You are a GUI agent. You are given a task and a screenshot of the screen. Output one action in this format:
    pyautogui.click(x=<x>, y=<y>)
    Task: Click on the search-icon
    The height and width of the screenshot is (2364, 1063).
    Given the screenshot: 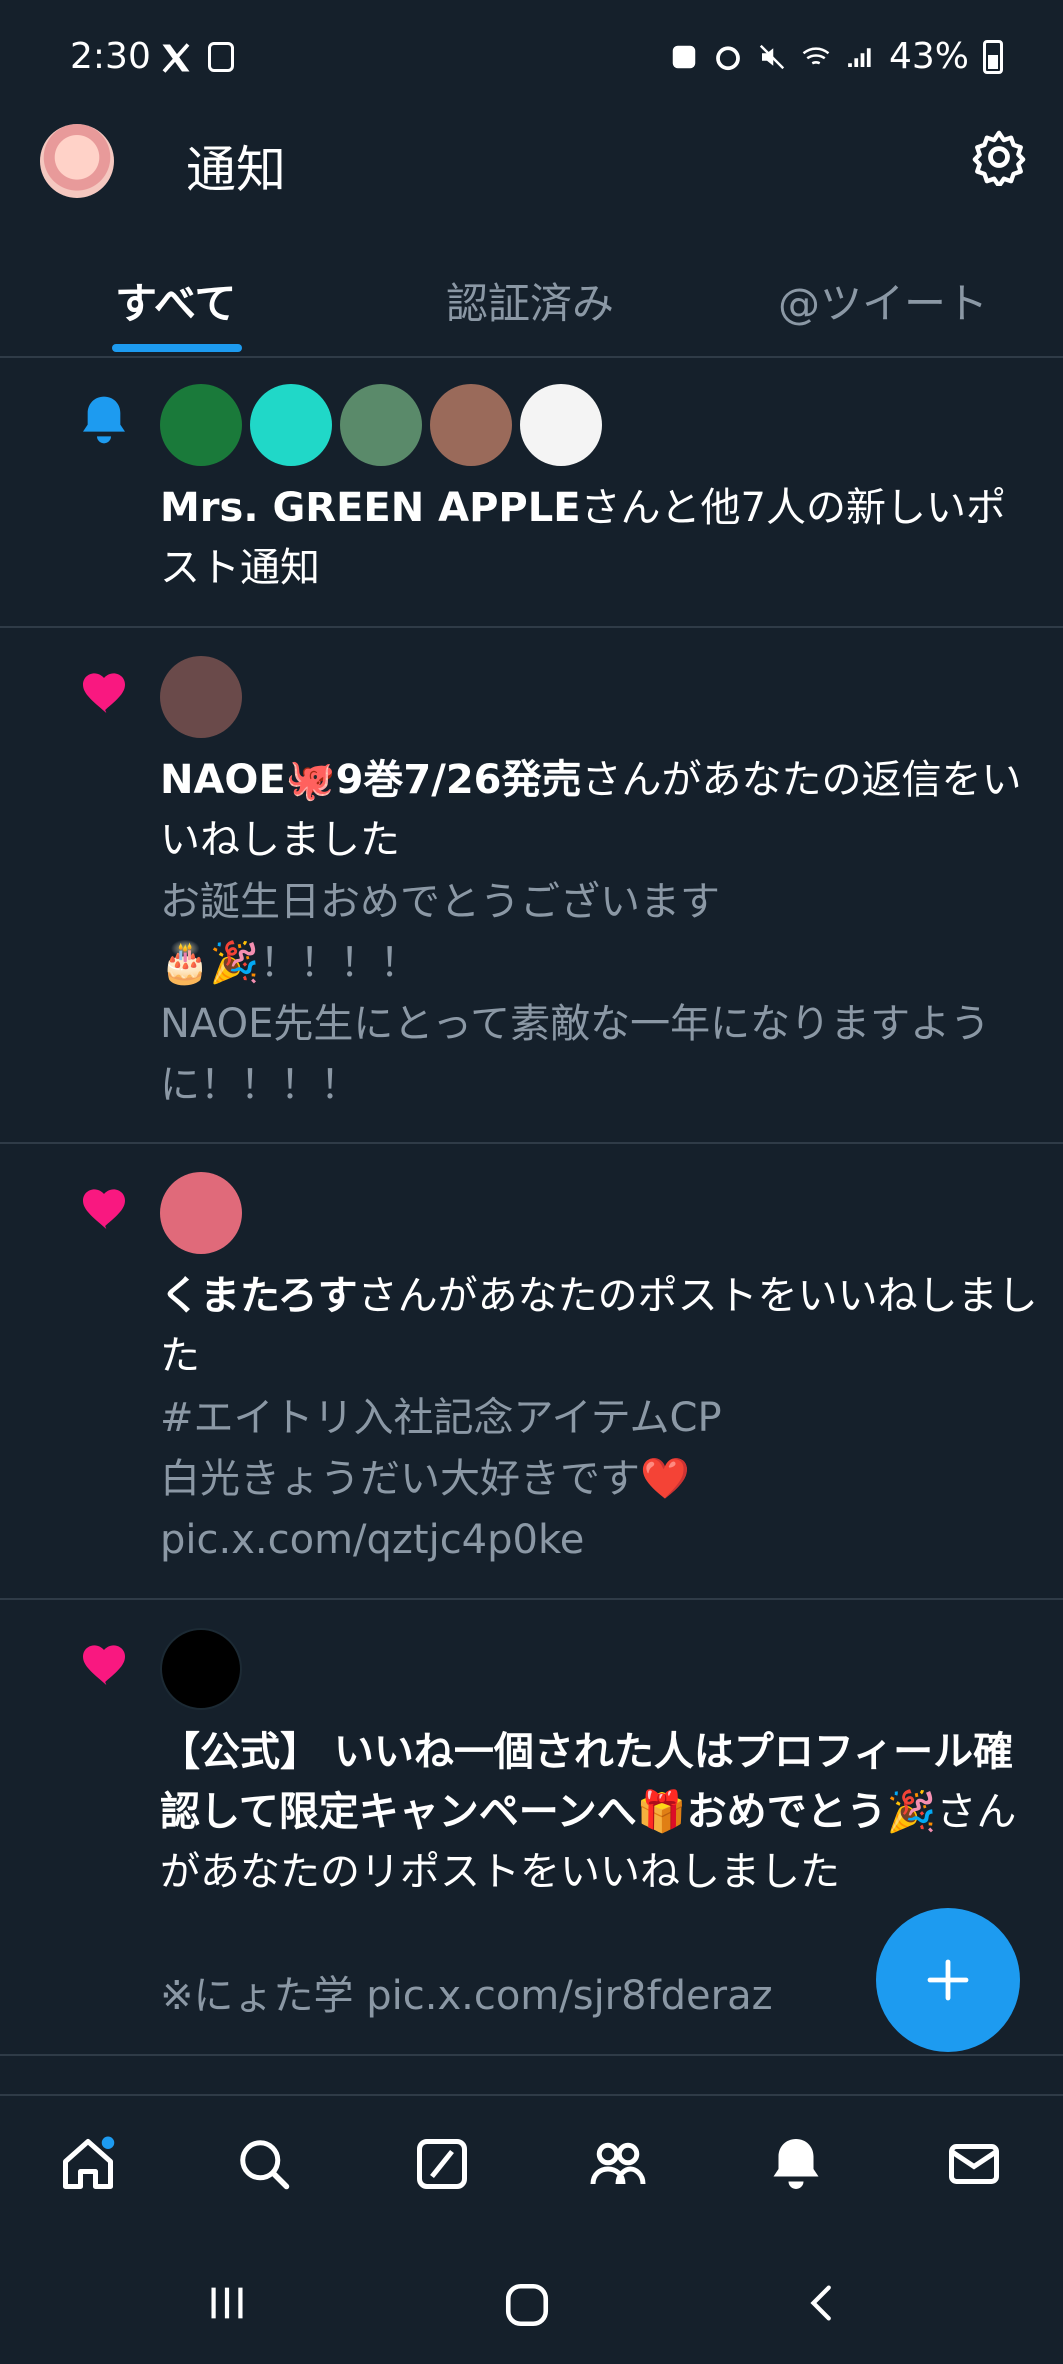 What is the action you would take?
    pyautogui.click(x=264, y=2164)
    